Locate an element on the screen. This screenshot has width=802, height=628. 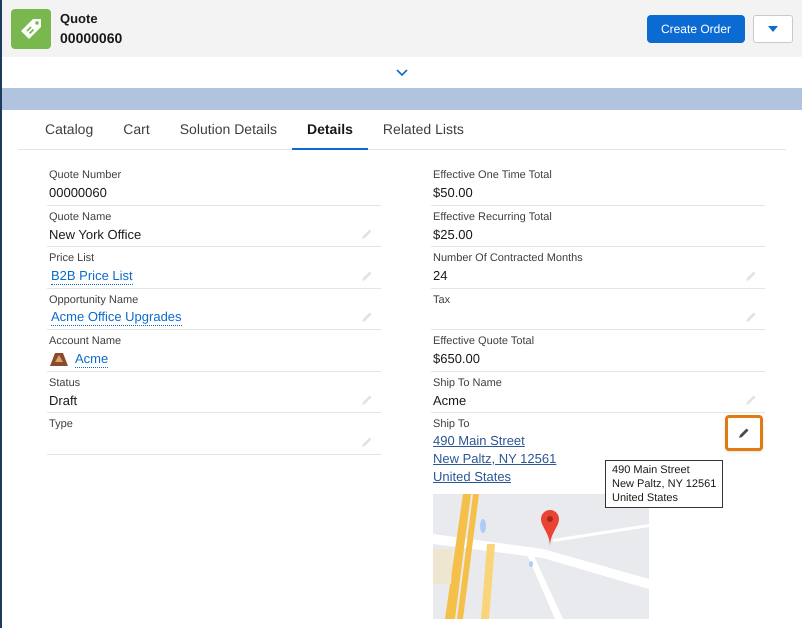
more-actions-button is located at coordinates (773, 28).